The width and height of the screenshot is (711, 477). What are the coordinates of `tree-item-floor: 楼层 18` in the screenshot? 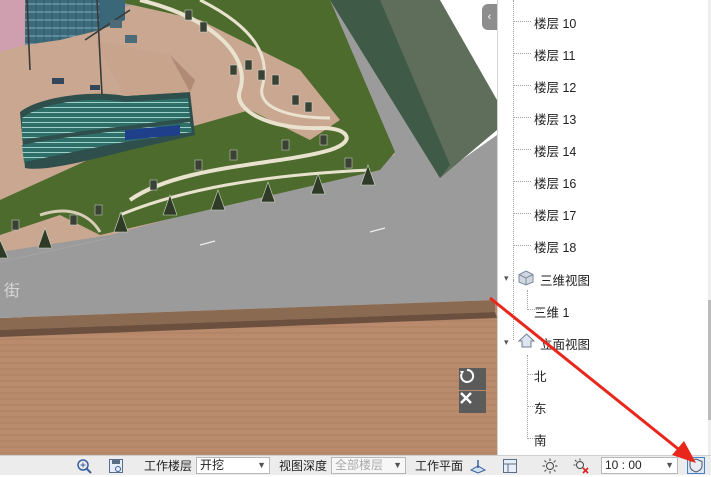 It's located at (555, 246).